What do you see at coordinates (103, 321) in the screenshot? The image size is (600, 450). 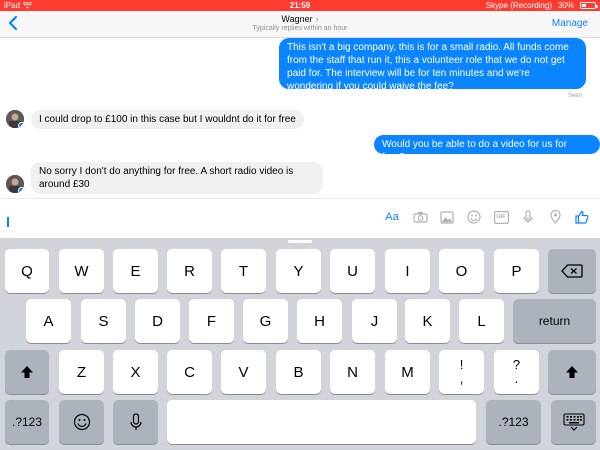 I see `key-s: S` at bounding box center [103, 321].